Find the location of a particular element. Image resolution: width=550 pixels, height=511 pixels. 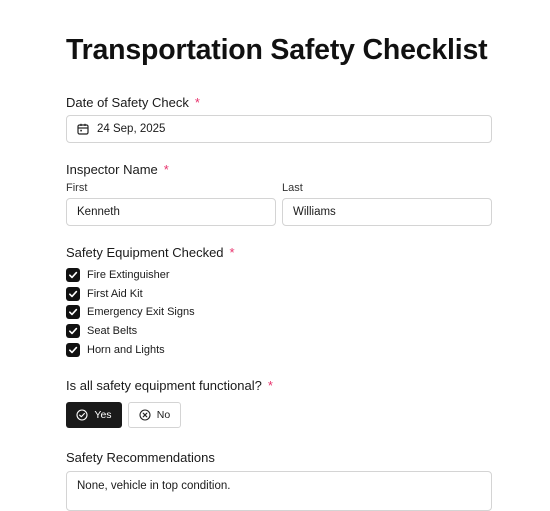

inspector-name-label-text: Inspector Name is located at coordinates (112, 169).